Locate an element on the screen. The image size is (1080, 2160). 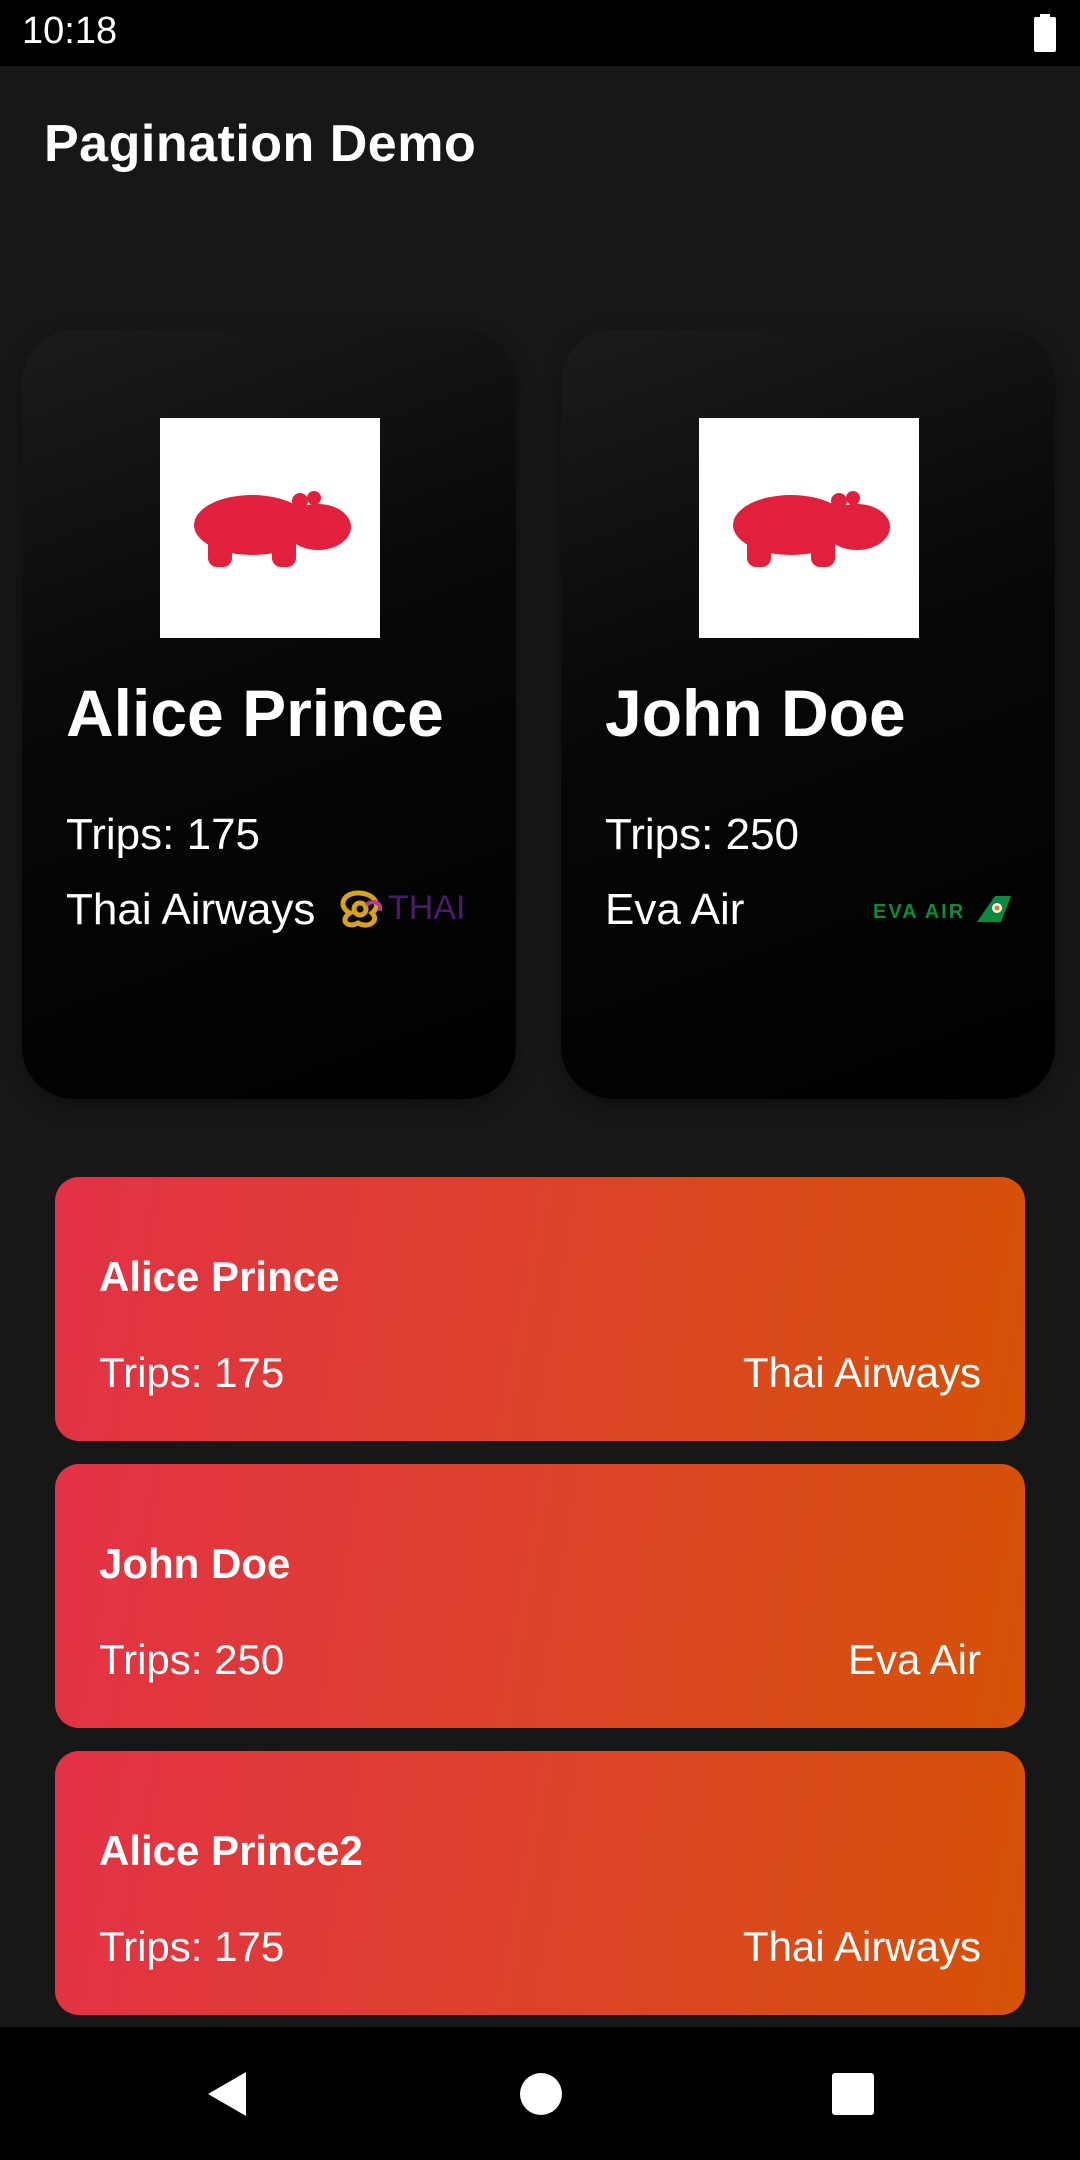
home-icon is located at coordinates (541, 2094).